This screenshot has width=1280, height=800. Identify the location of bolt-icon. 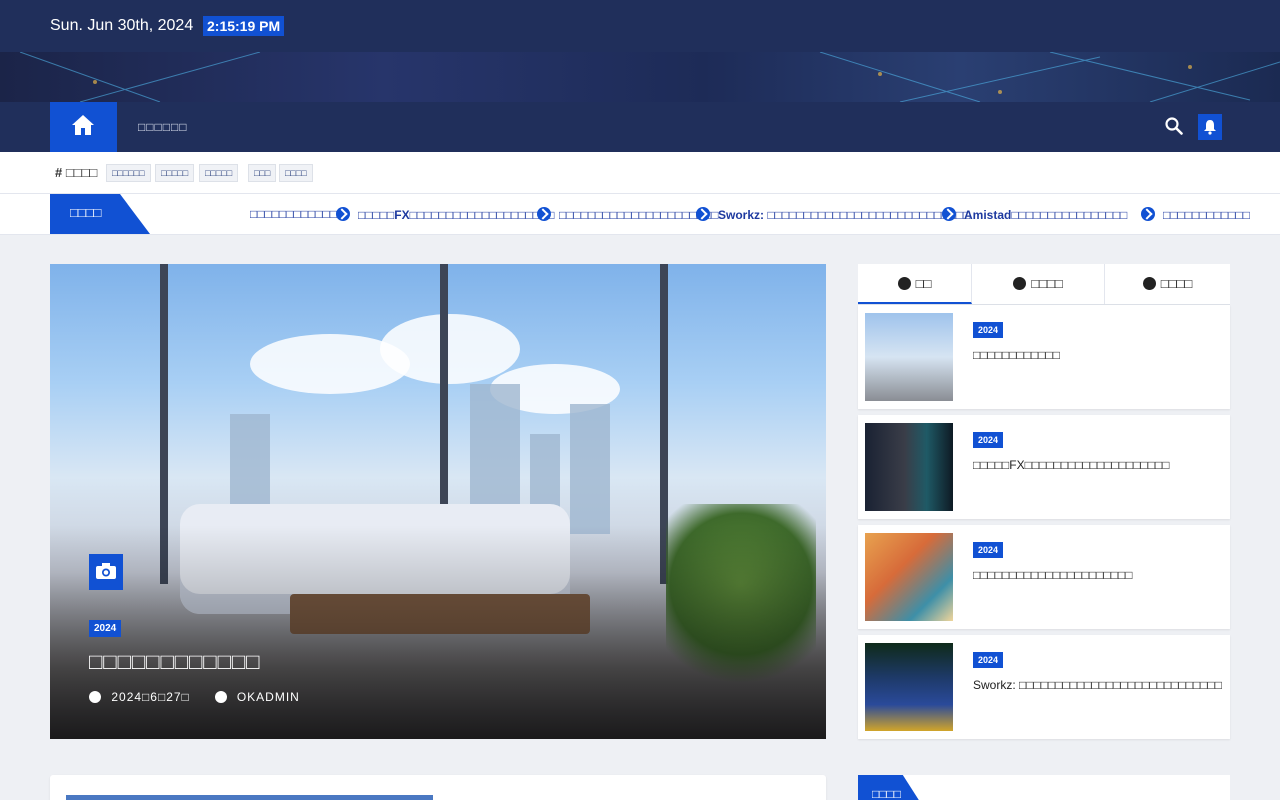
(1149, 283).